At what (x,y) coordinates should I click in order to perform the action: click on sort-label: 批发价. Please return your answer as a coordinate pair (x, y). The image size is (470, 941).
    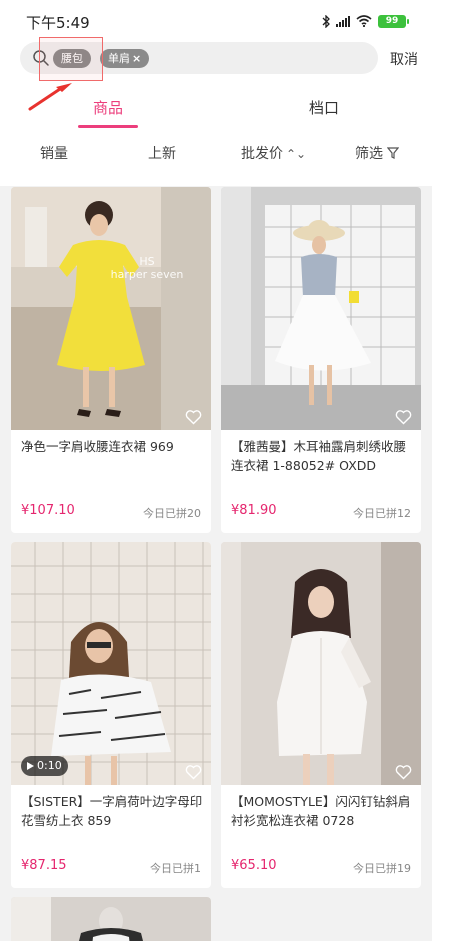
    Looking at the image, I should click on (262, 154).